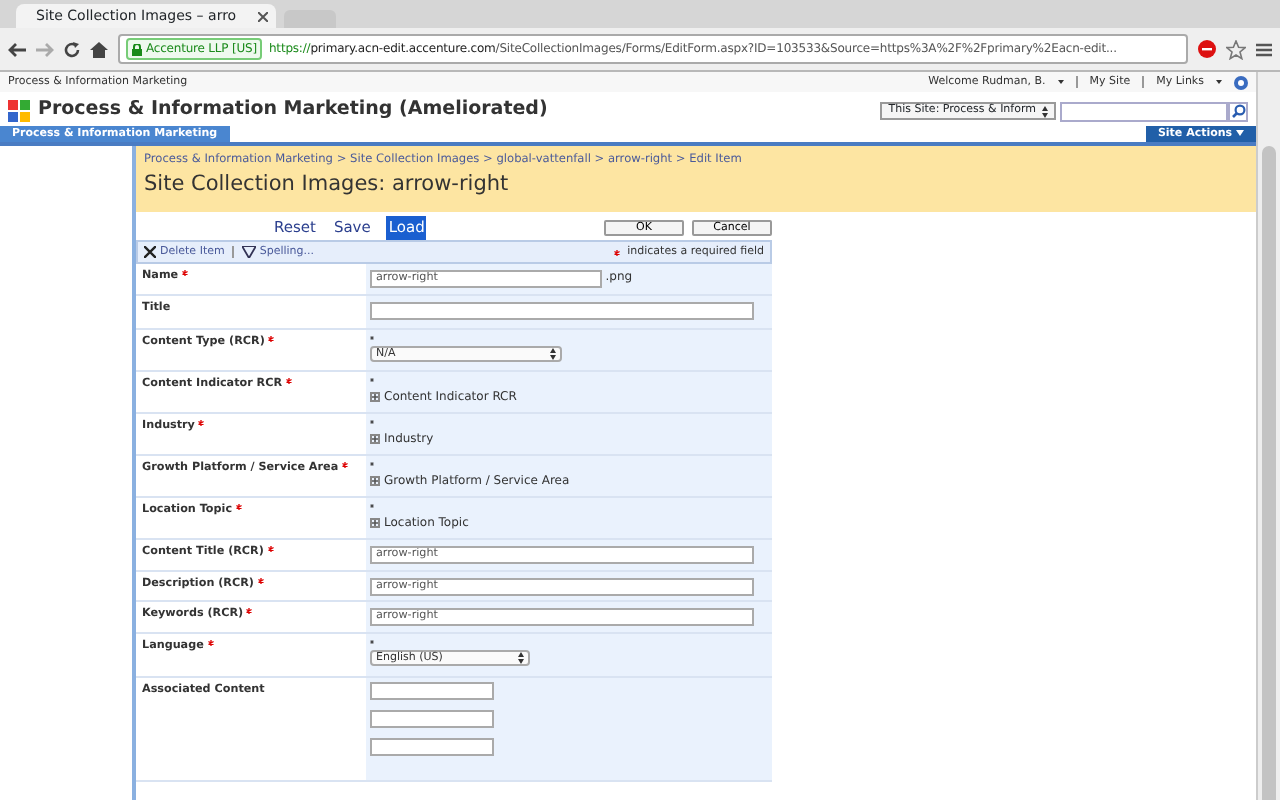 The width and height of the screenshot is (1280, 800). Describe the element at coordinates (17, 49) in the screenshot. I see `back-icon` at that location.